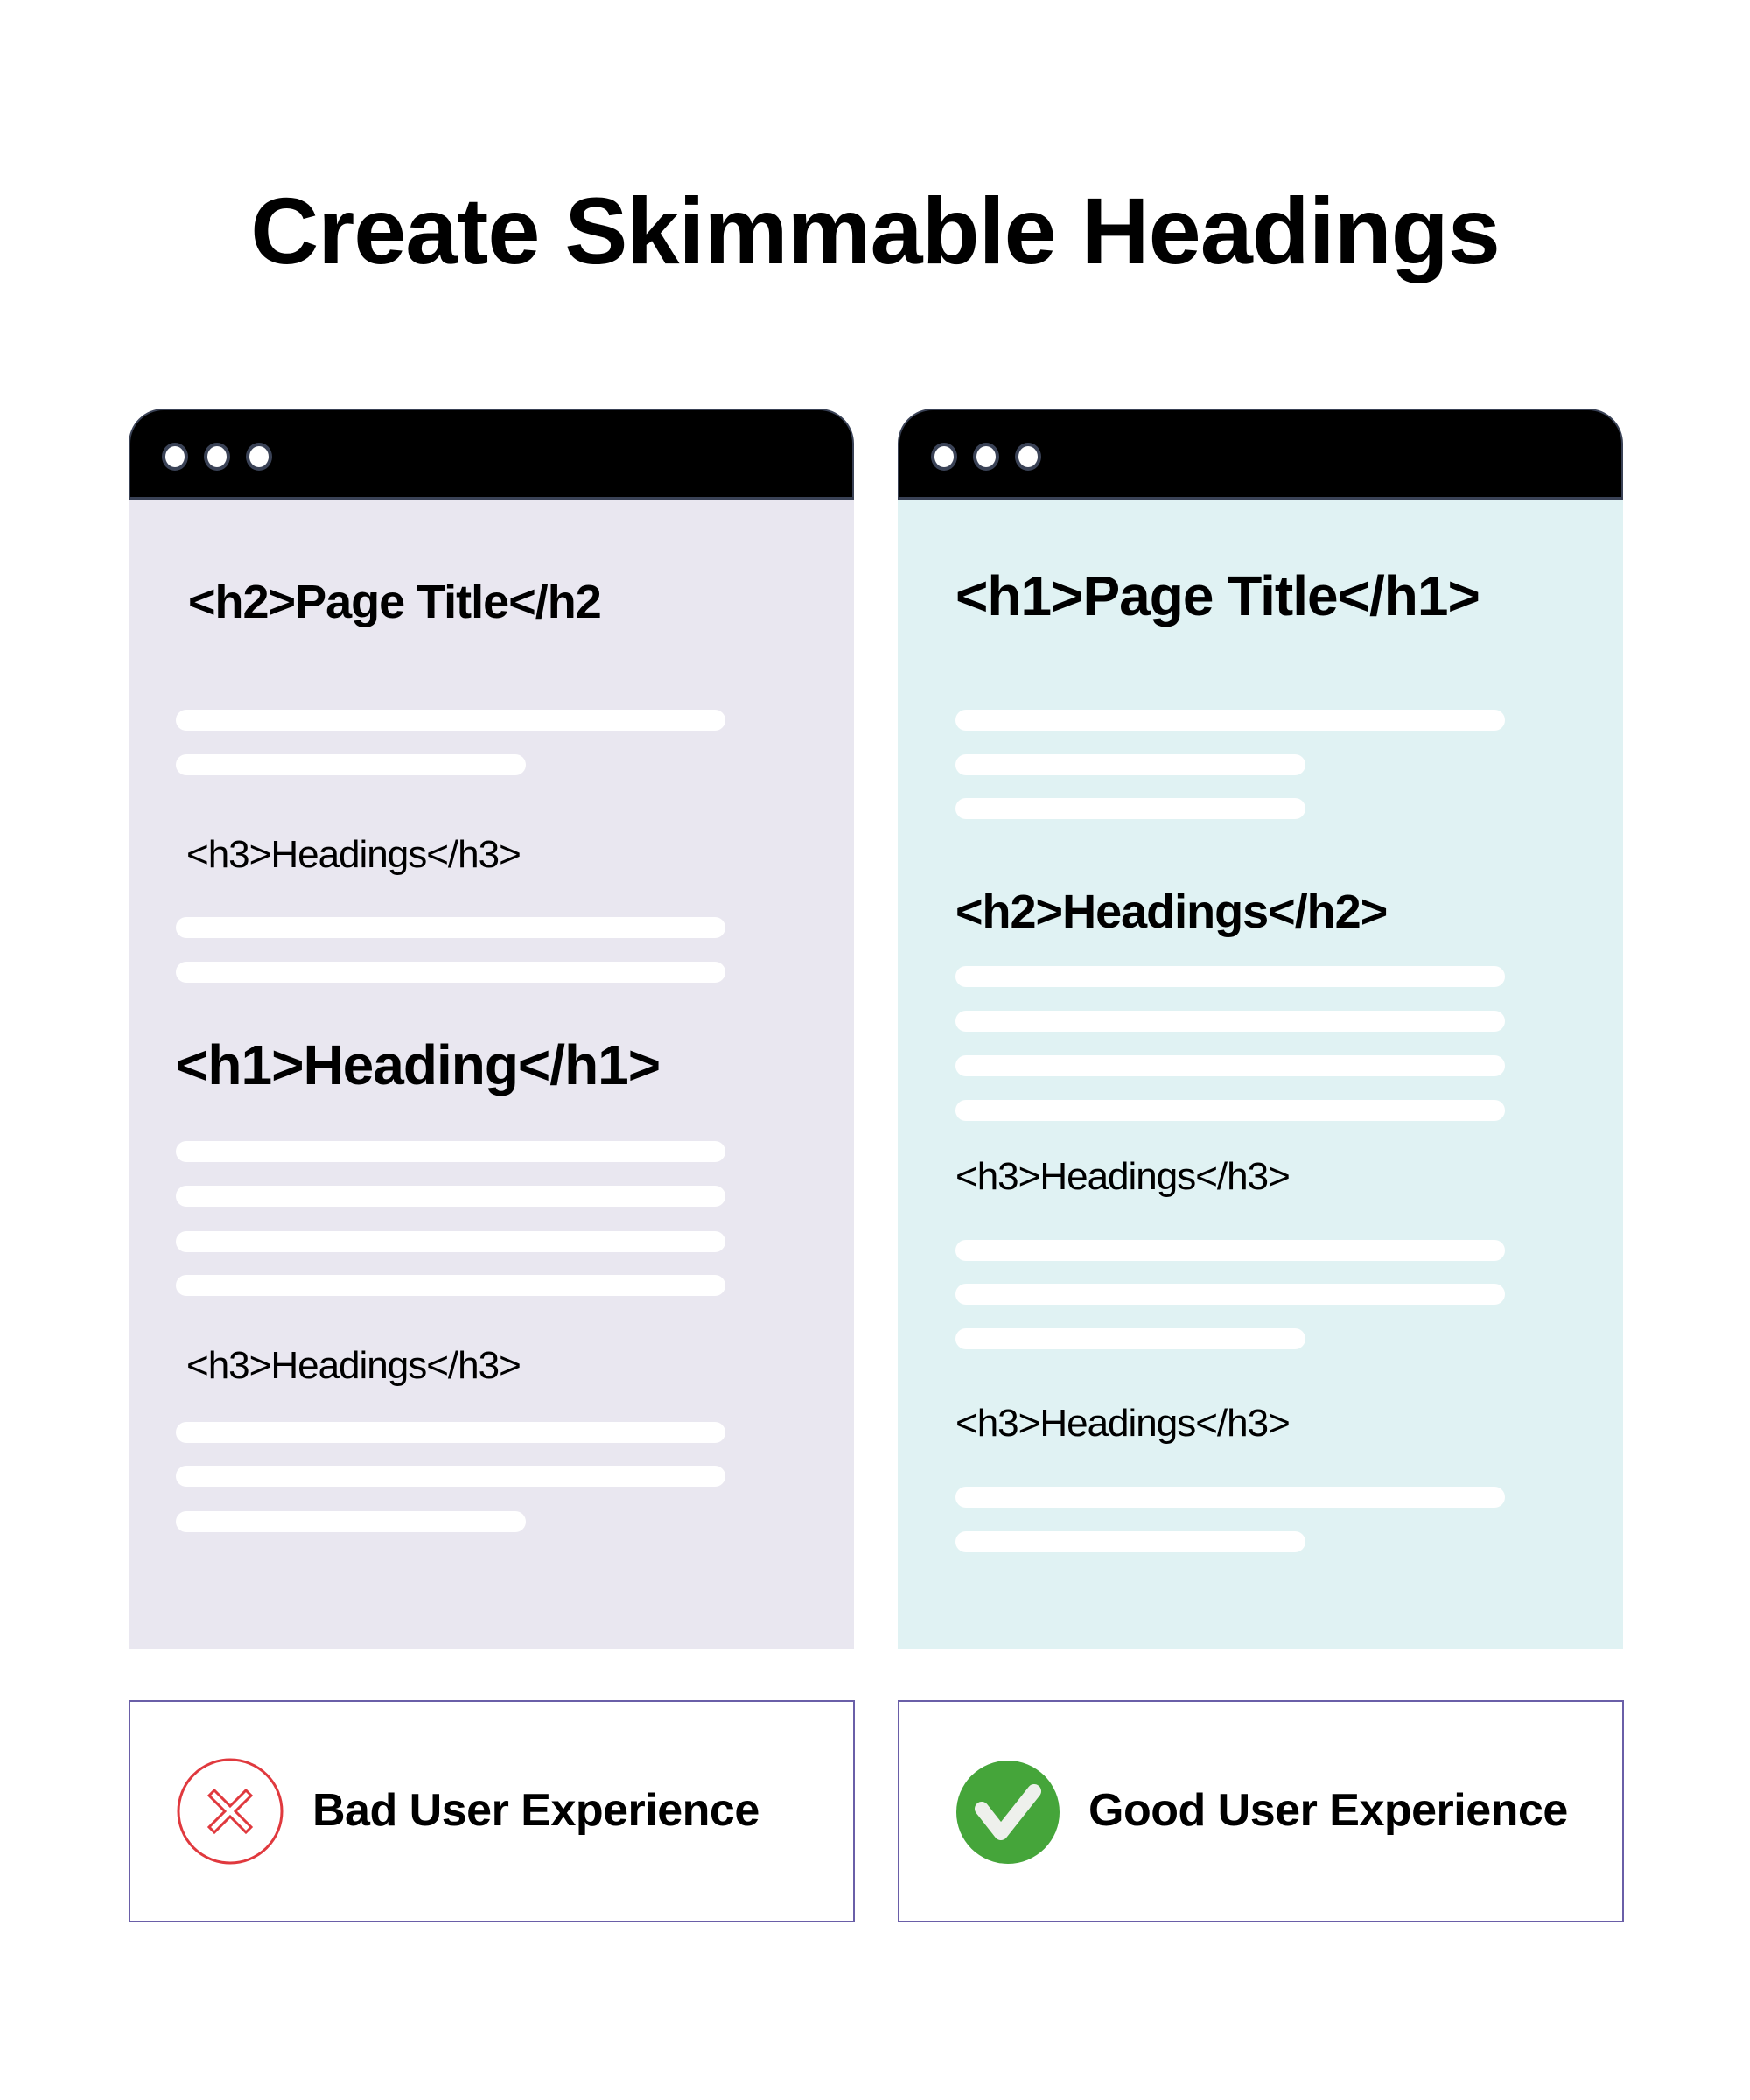 The height and width of the screenshot is (2100, 1750). Describe the element at coordinates (1328, 1810) in the screenshot. I see `good-verdict-label: Good User Experience` at that location.